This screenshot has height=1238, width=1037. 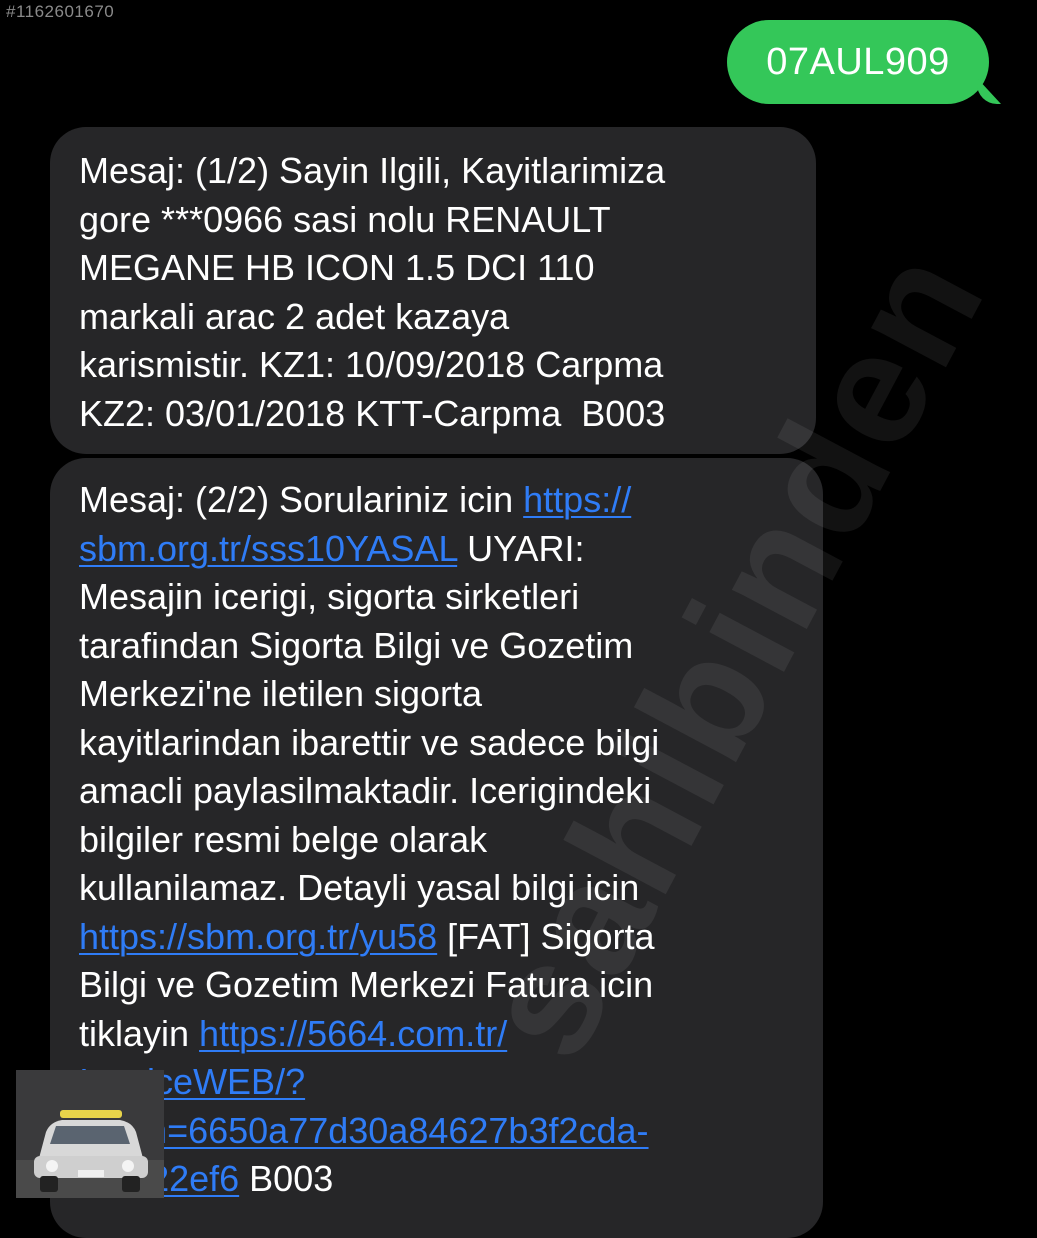 I want to click on message-line: kullanilamaz. Detayli yasal bilgi icin, so click(x=451, y=888).